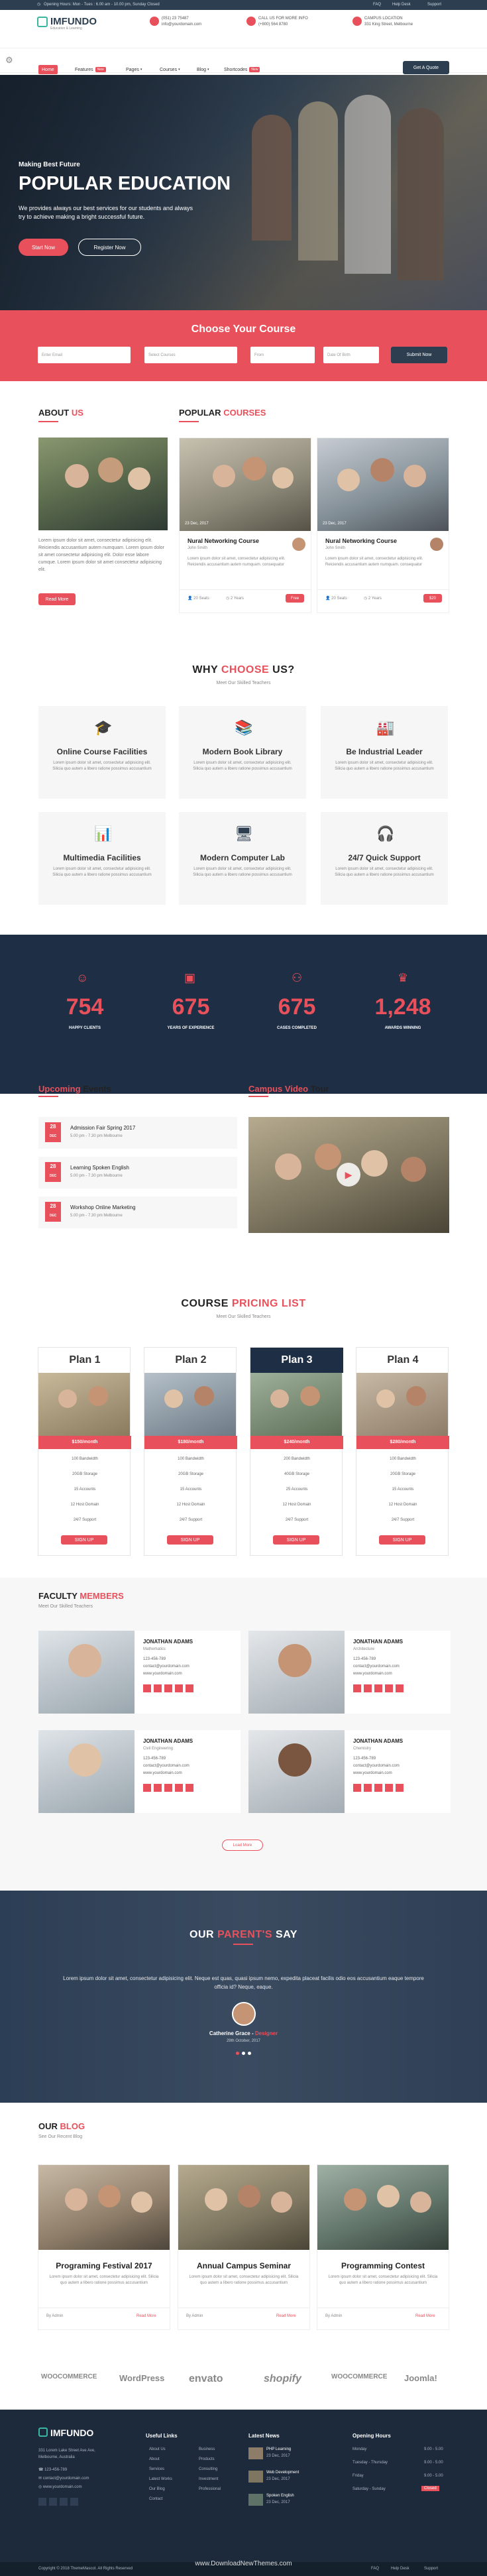 This screenshot has height=2576, width=487. I want to click on start-now-button: Start Now, so click(43, 247).